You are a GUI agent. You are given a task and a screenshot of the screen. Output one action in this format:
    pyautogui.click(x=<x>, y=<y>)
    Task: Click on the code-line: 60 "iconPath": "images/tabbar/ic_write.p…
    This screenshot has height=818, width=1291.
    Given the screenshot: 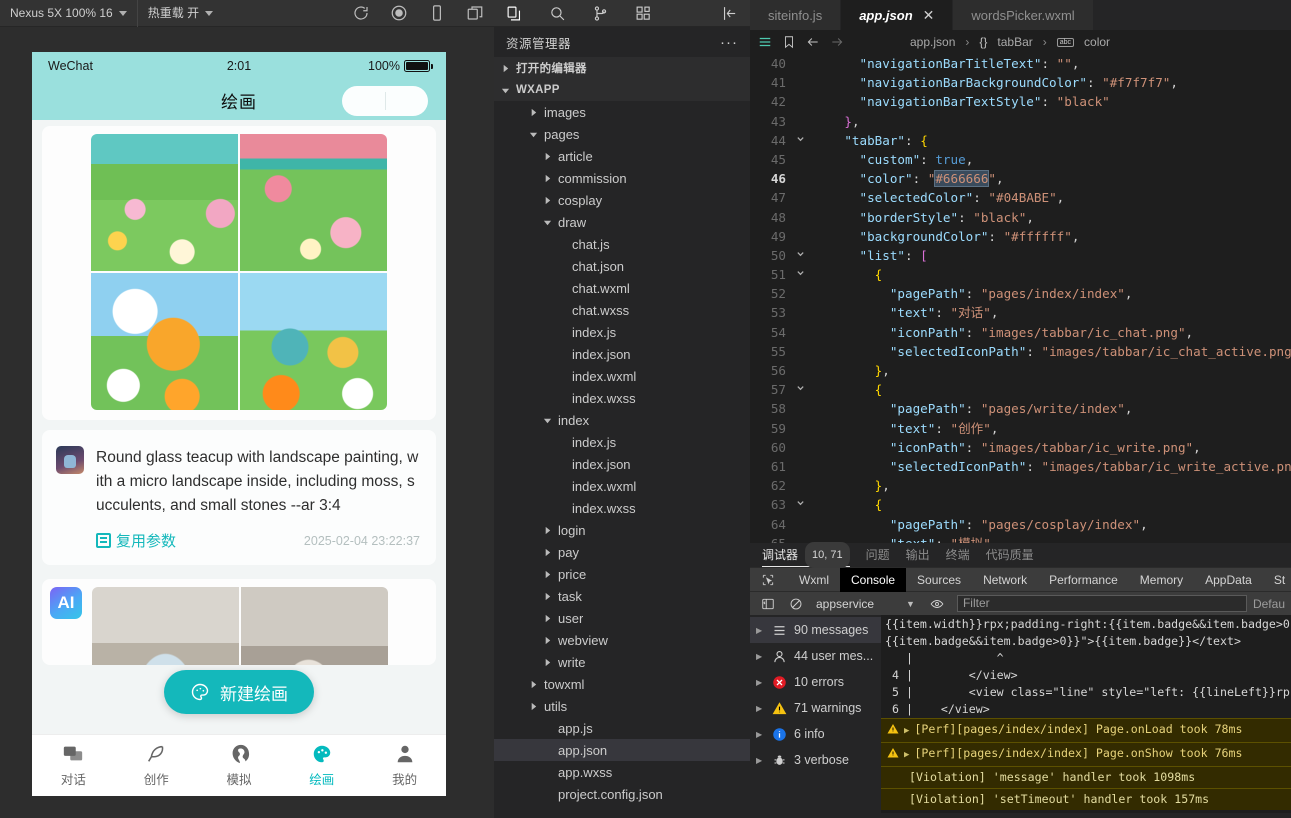 What is the action you would take?
    pyautogui.click(x=1020, y=447)
    